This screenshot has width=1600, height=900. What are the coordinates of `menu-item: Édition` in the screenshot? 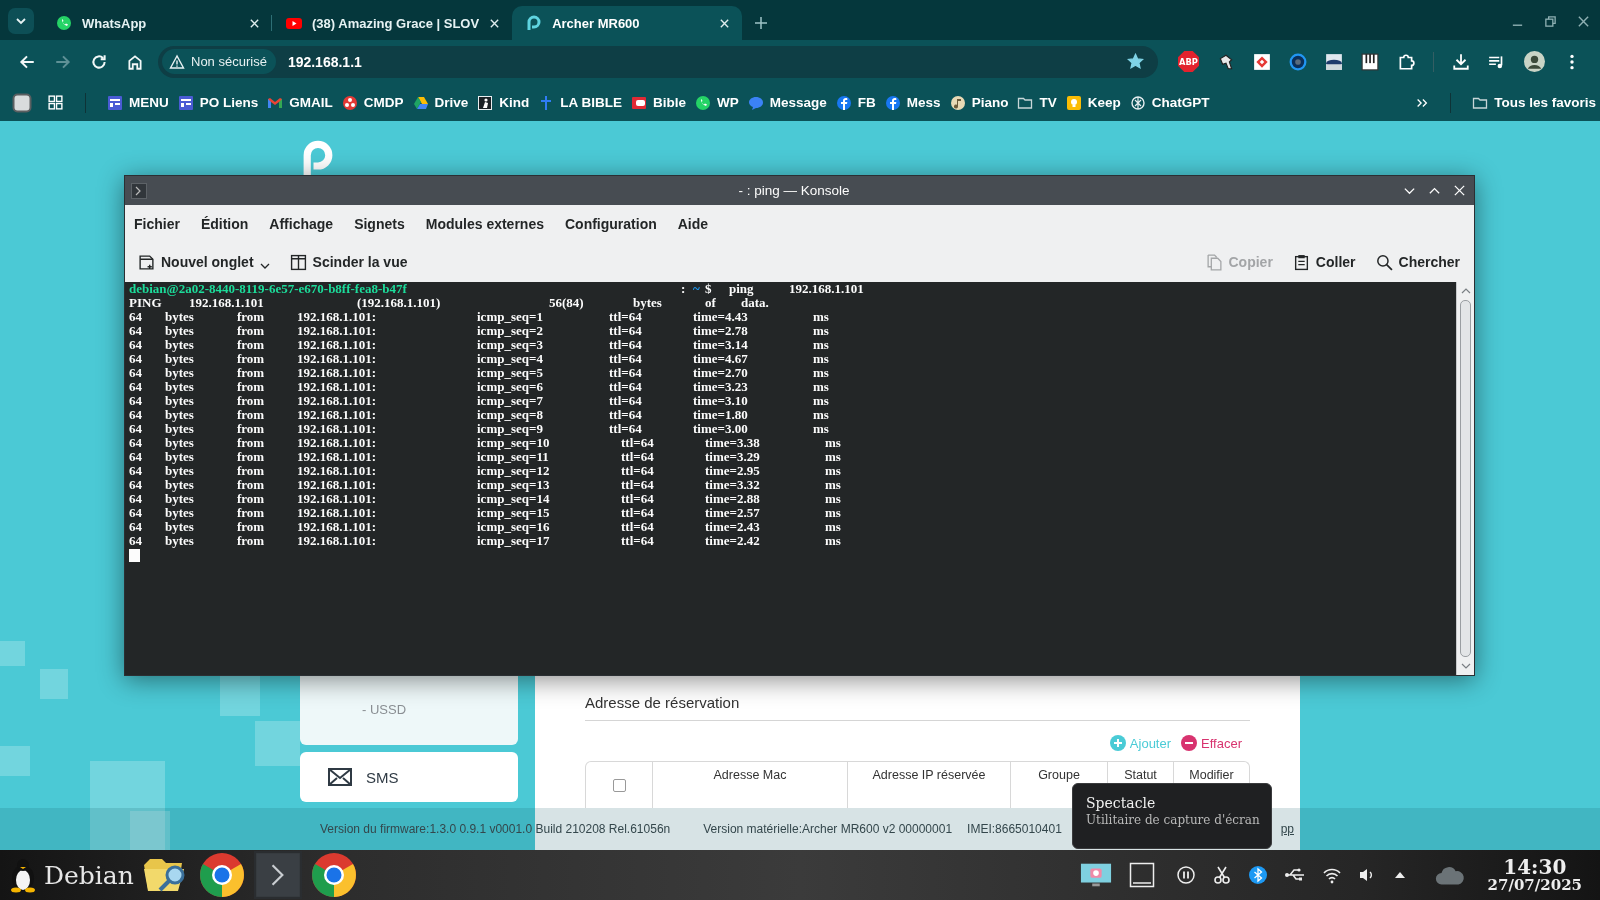 It's located at (224, 223).